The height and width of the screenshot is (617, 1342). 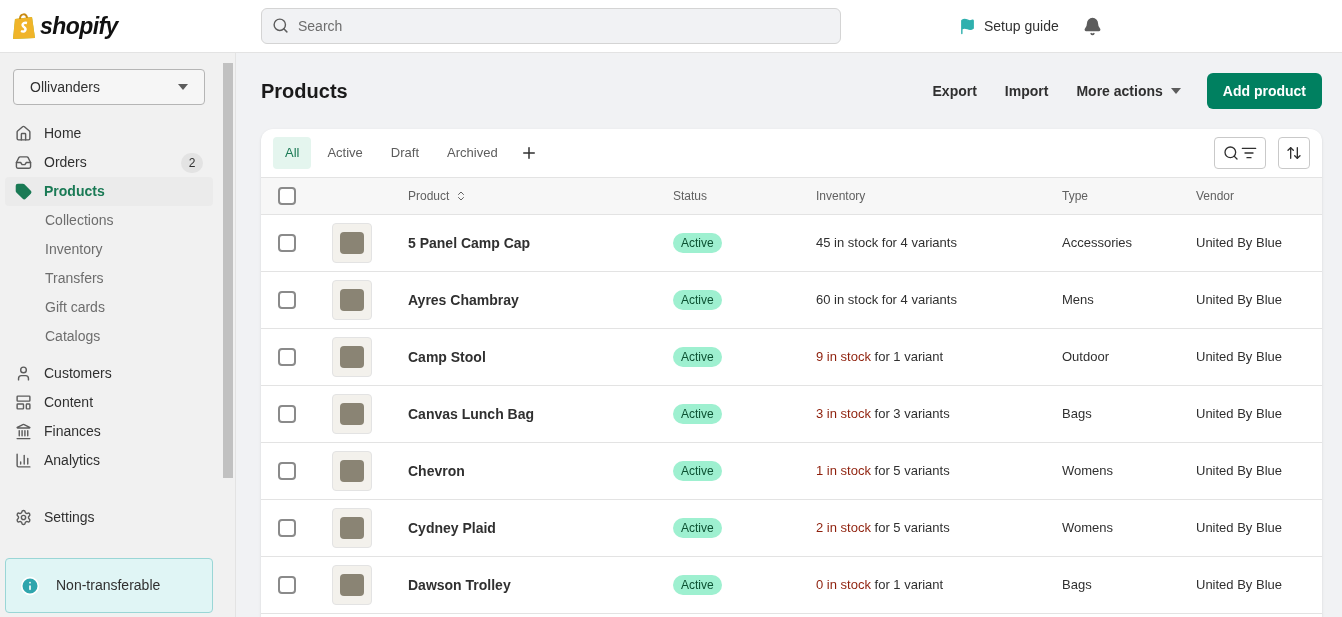 I want to click on home-icon, so click(x=23, y=133).